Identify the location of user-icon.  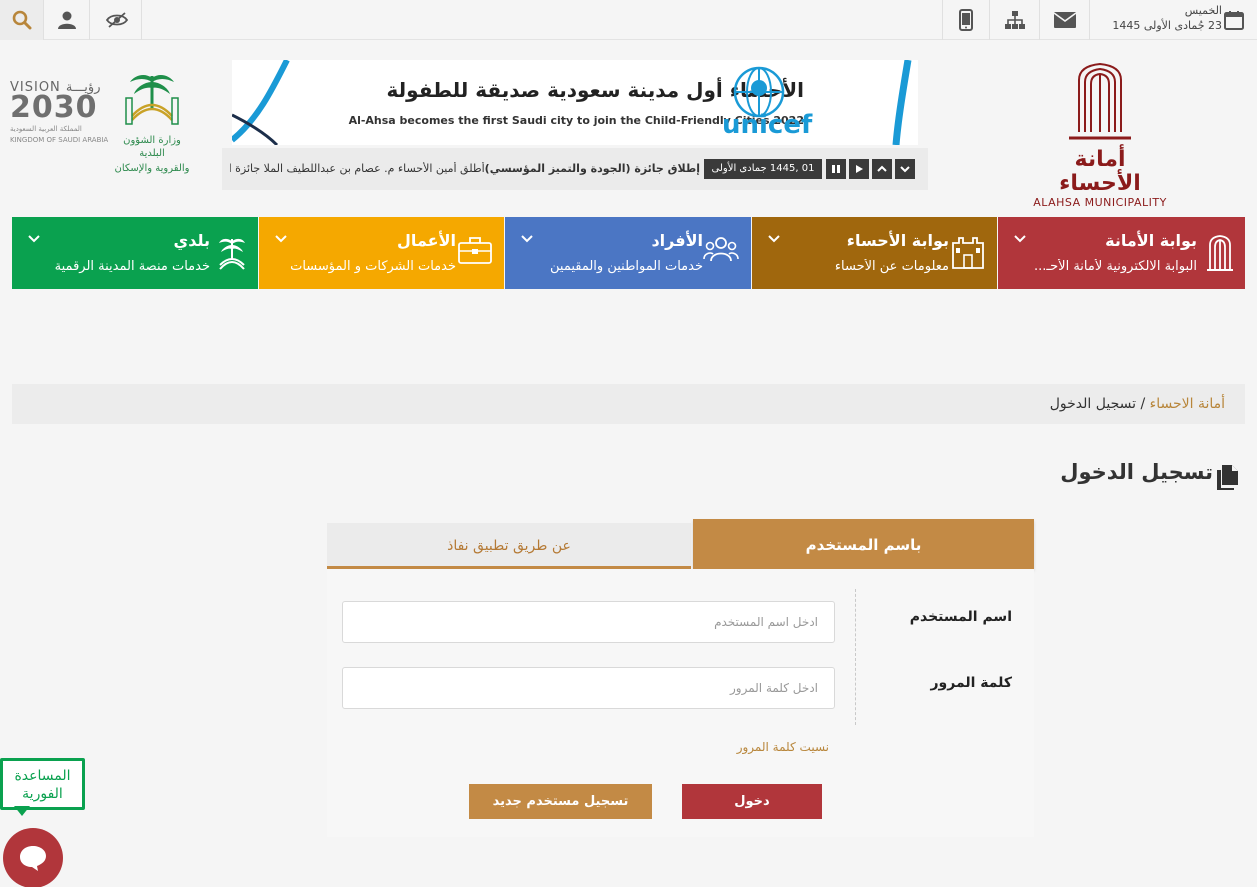
(66, 20).